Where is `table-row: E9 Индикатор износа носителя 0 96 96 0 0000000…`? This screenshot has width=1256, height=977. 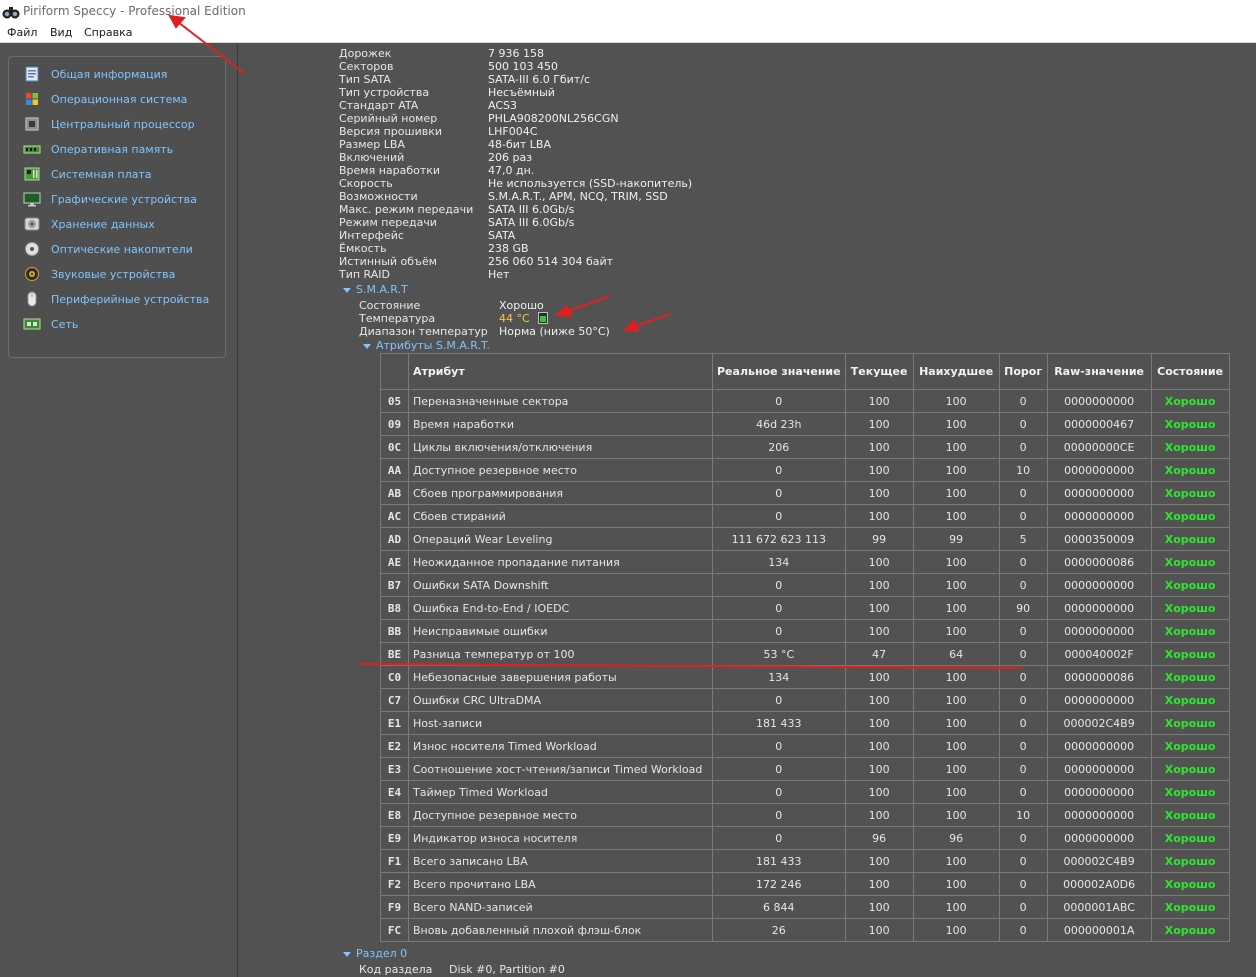 table-row: E9 Индикатор износа носителя 0 96 96 0 0000000… is located at coordinates (805, 838).